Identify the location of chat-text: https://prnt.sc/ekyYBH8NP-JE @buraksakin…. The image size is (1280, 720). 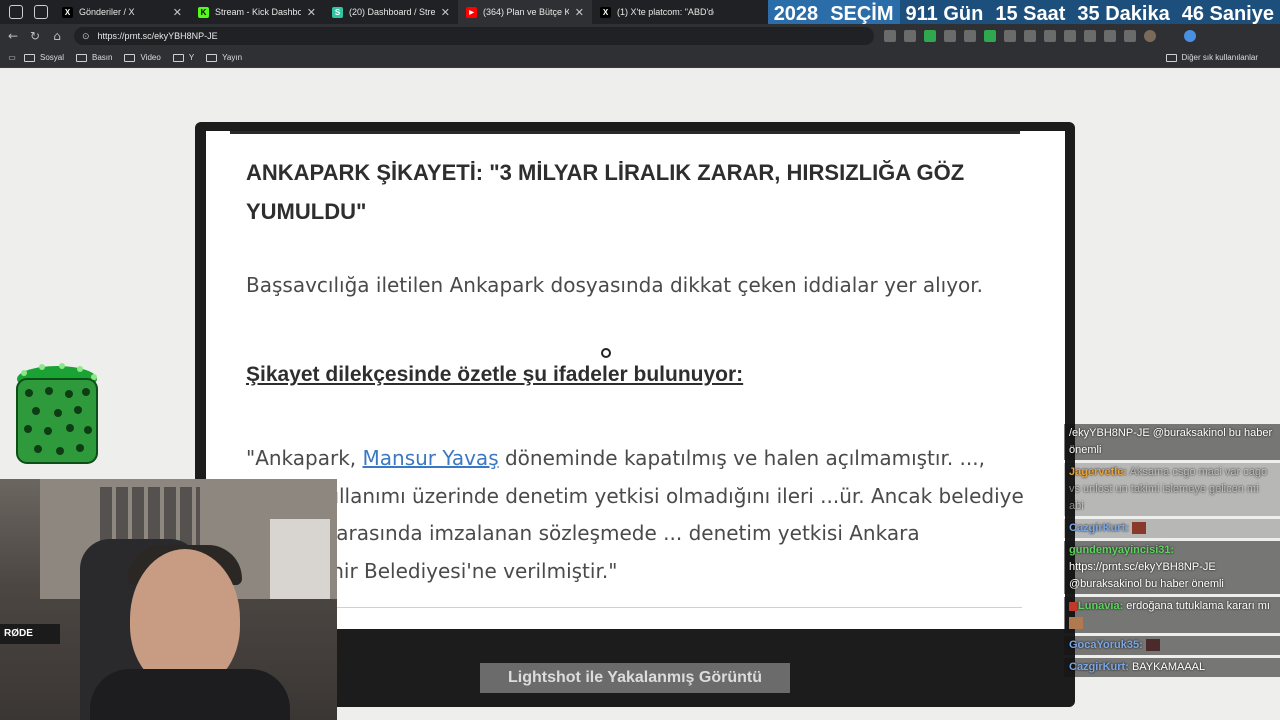
(1146, 575).